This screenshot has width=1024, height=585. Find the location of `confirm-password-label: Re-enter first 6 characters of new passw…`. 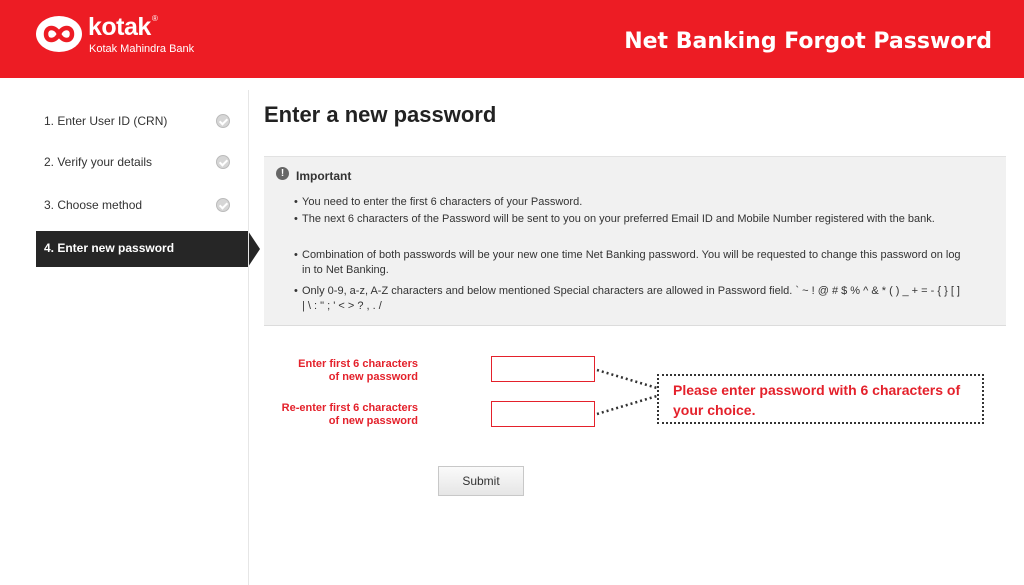

confirm-password-label: Re-enter first 6 characters of new passw… is located at coordinates (338, 415).